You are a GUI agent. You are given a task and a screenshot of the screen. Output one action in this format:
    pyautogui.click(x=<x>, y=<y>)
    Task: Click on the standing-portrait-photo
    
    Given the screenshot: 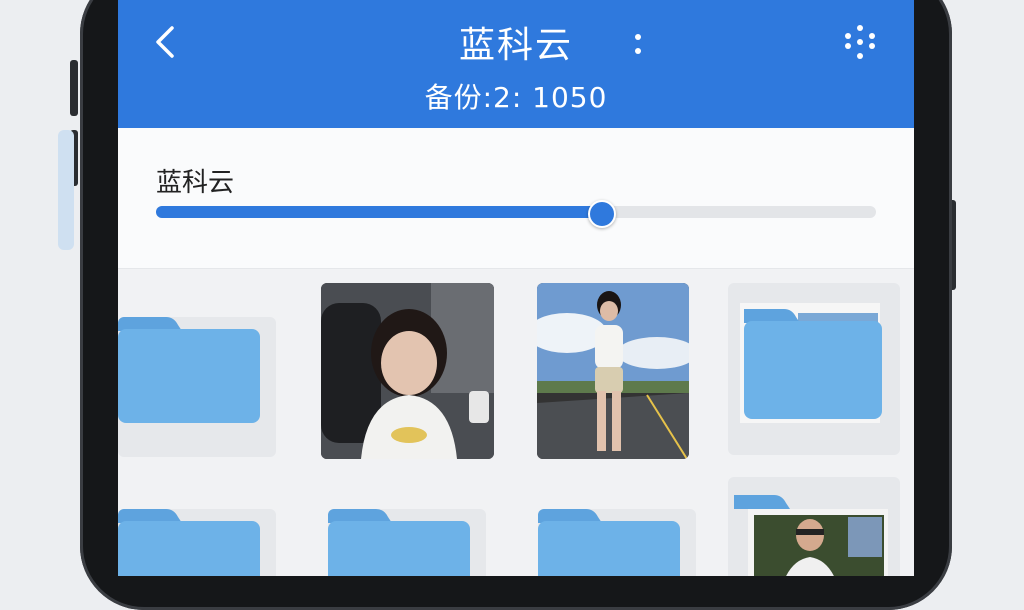 What is the action you would take?
    pyautogui.click(x=613, y=371)
    